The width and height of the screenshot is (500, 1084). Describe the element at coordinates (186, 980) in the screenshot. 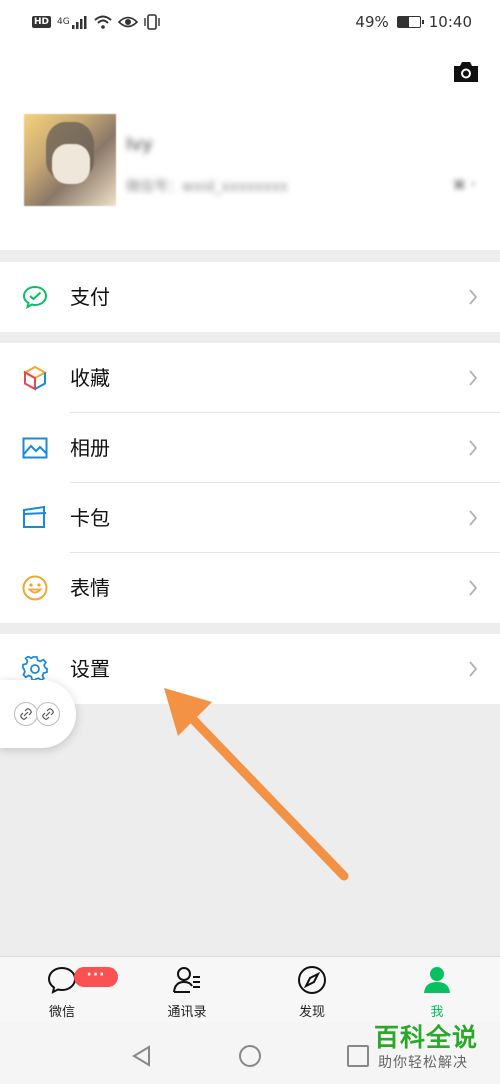

I see `contacts-icon` at that location.